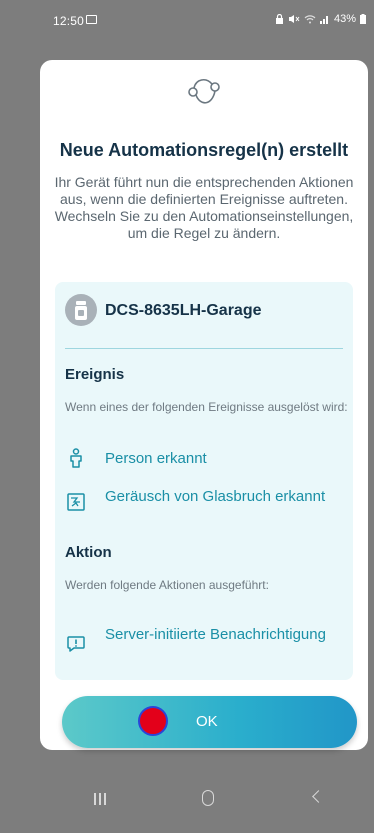 This screenshot has width=374, height=833. What do you see at coordinates (215, 496) in the screenshot?
I see `event-item-glass-break: Geräusch von Glasbruch erkannt` at bounding box center [215, 496].